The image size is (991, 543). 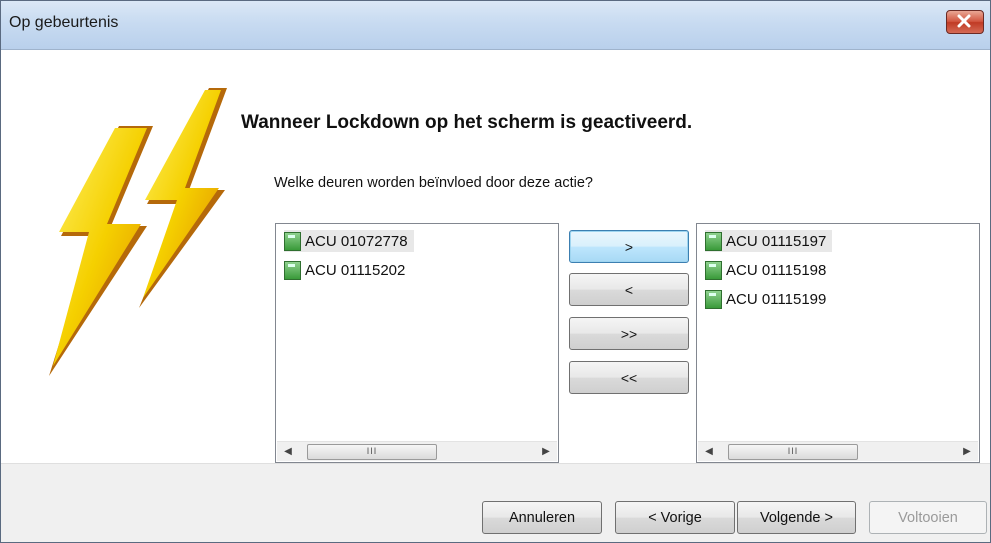 I want to click on add-button: >, so click(x=629, y=246).